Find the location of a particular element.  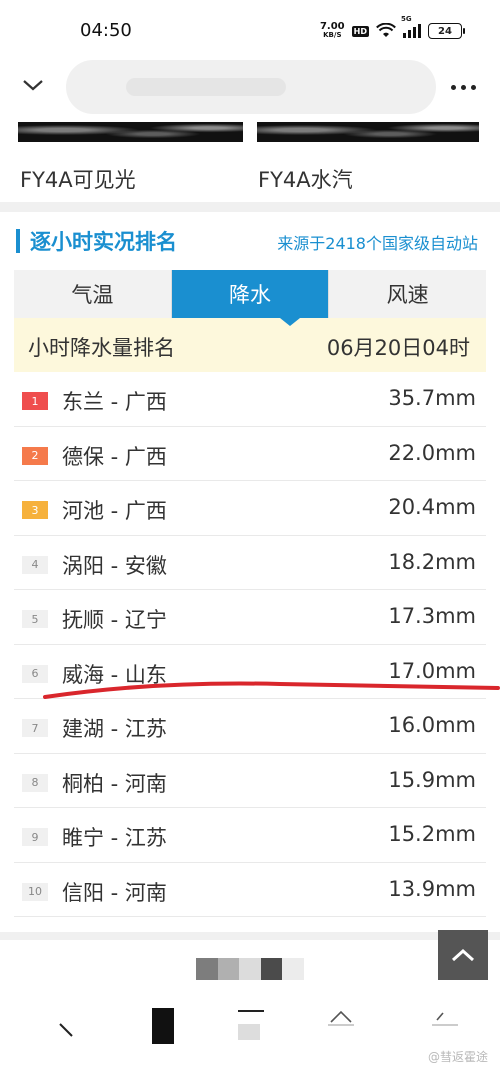

rank-badge: 7 is located at coordinates (35, 728).